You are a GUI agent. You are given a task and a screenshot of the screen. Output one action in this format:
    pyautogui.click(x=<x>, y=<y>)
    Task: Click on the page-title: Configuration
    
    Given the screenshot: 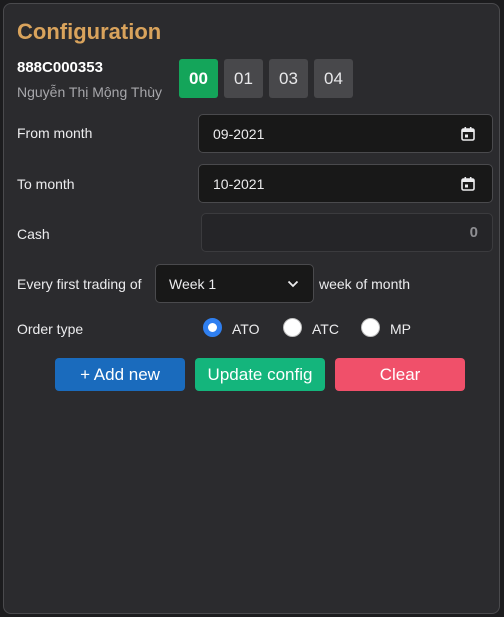 What is the action you would take?
    pyautogui.click(x=89, y=31)
    